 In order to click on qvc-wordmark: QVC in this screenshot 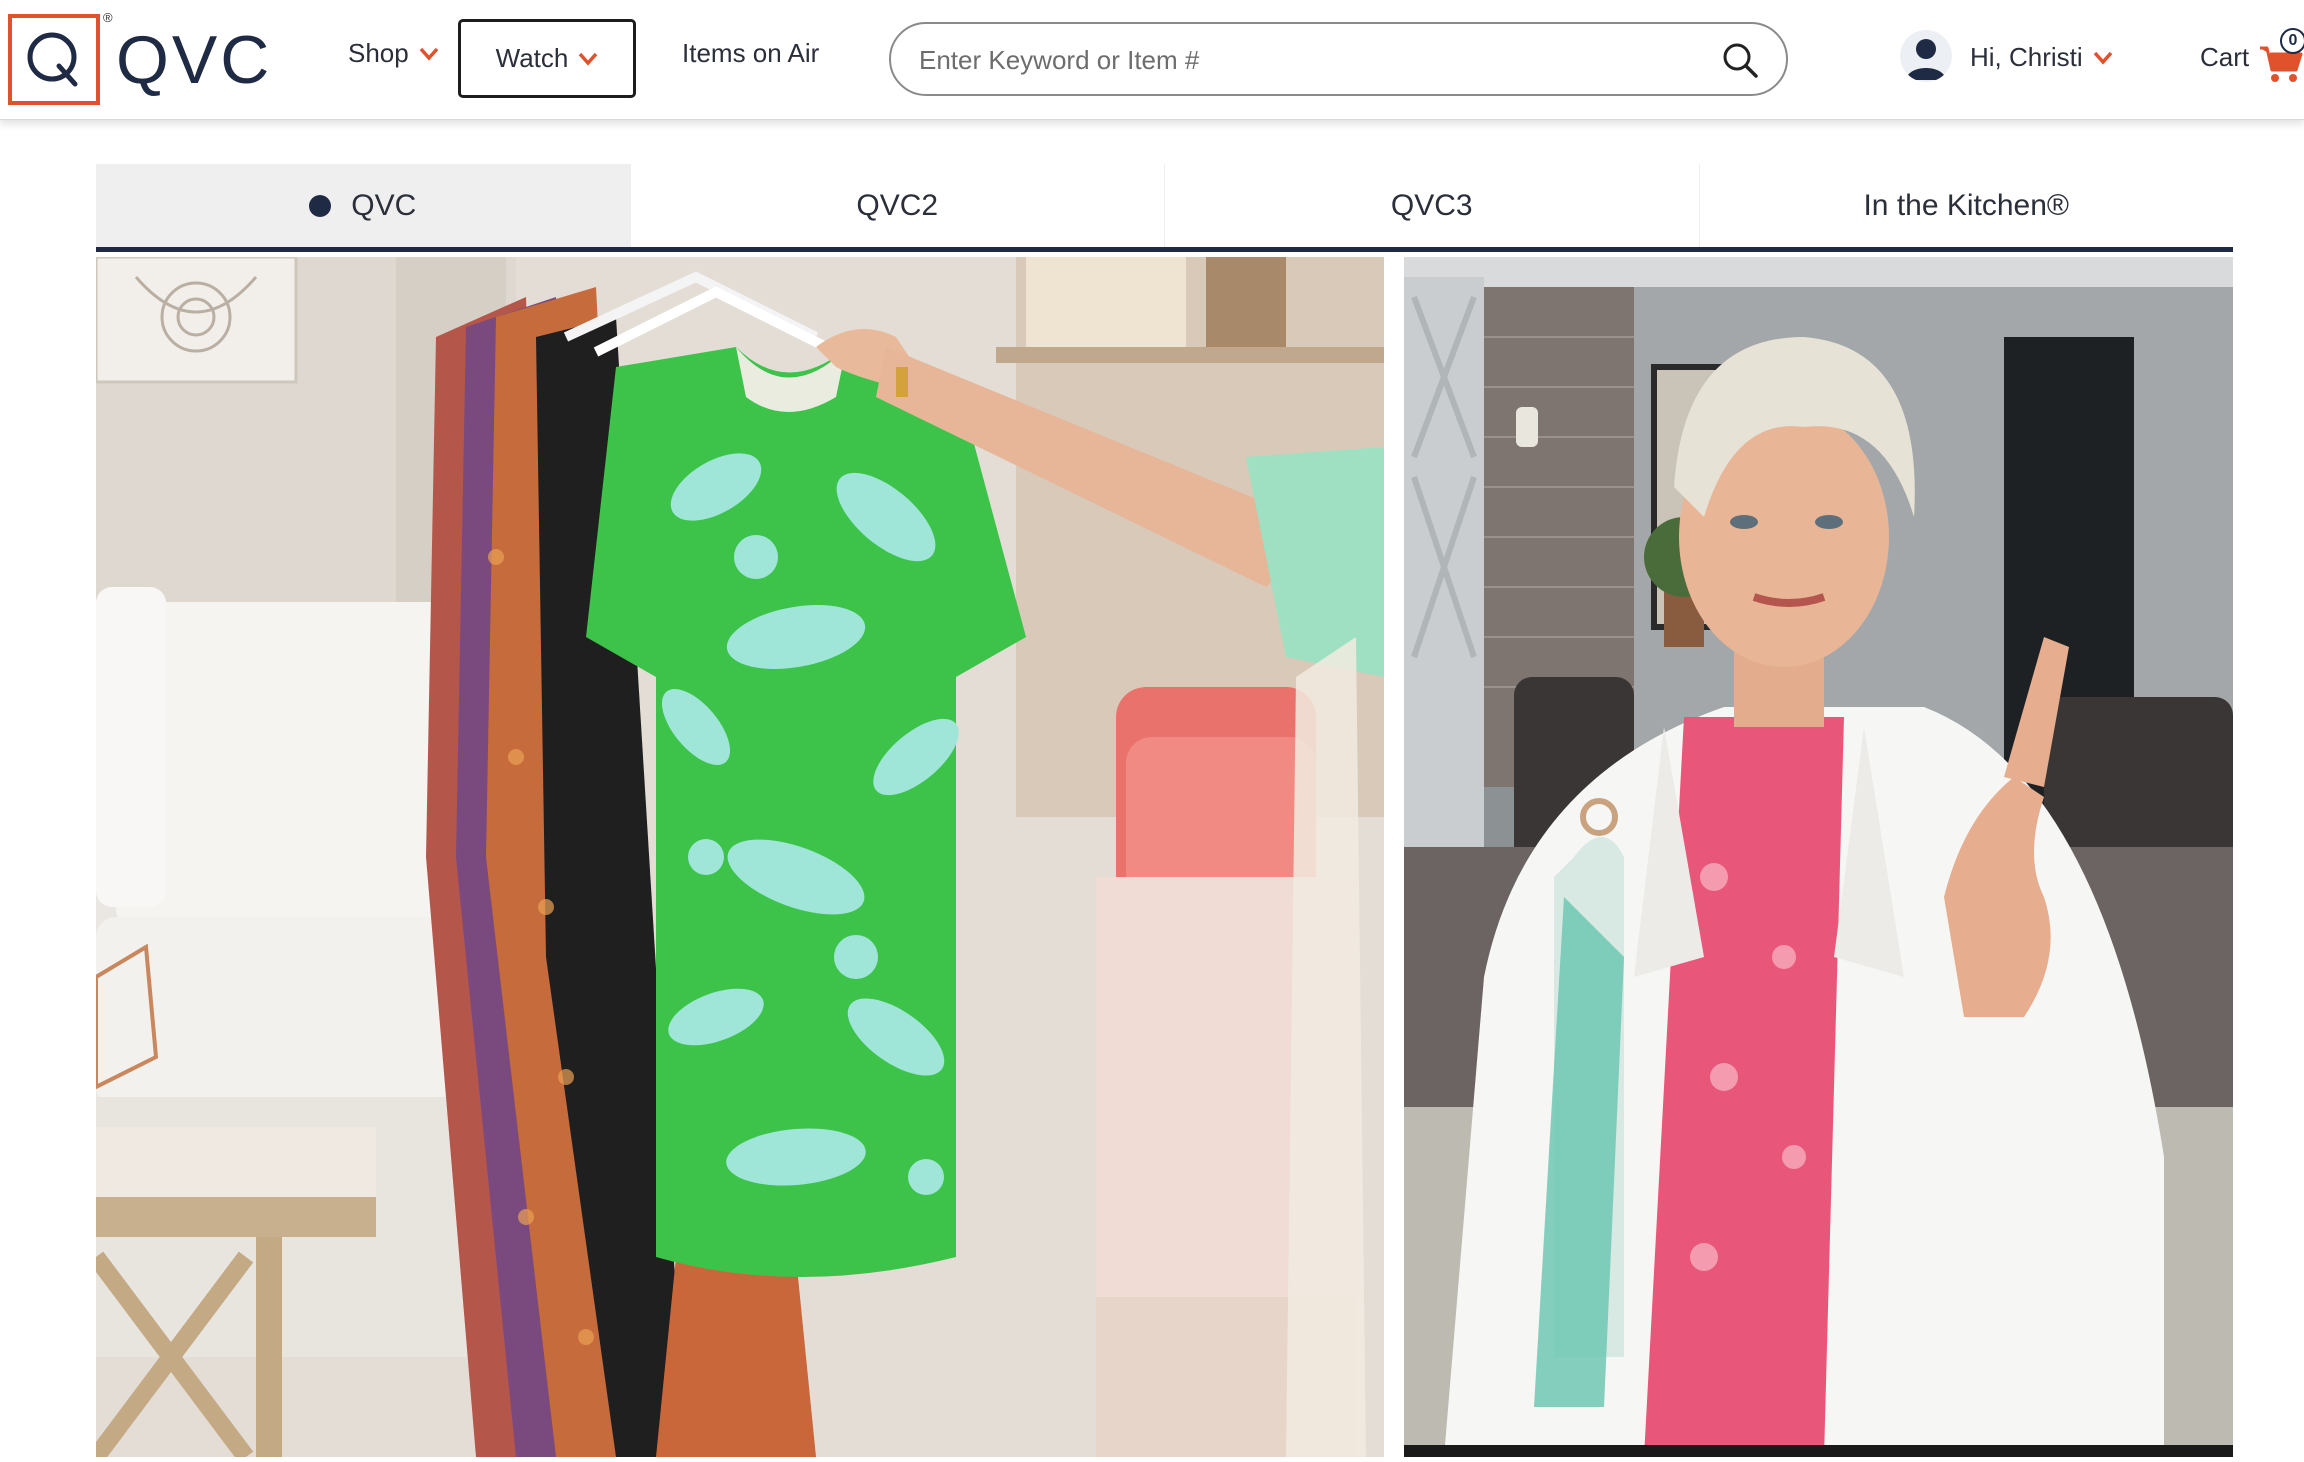, I will do `click(194, 60)`.